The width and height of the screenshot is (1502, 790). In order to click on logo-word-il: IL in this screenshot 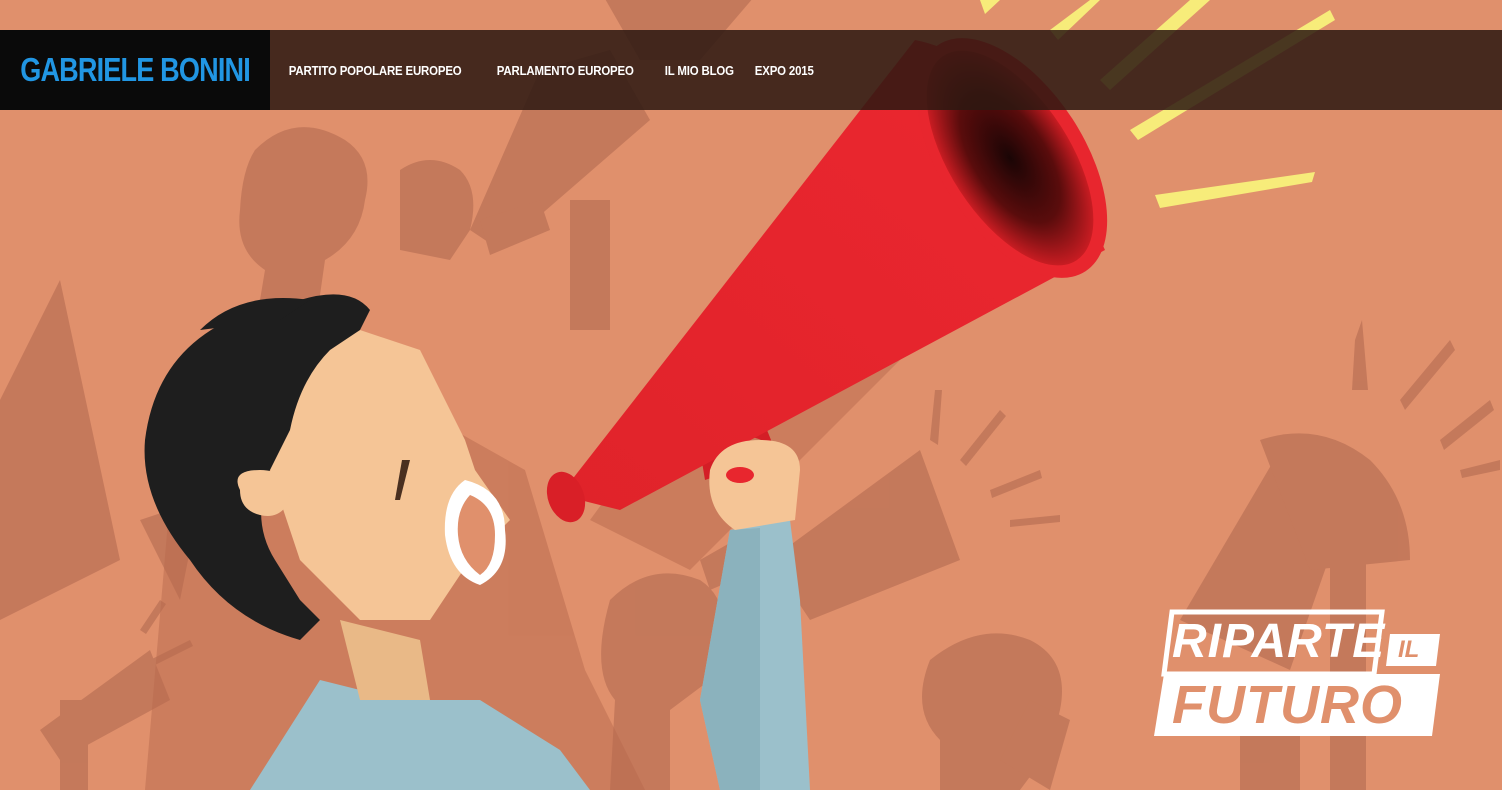, I will do `click(1409, 649)`.